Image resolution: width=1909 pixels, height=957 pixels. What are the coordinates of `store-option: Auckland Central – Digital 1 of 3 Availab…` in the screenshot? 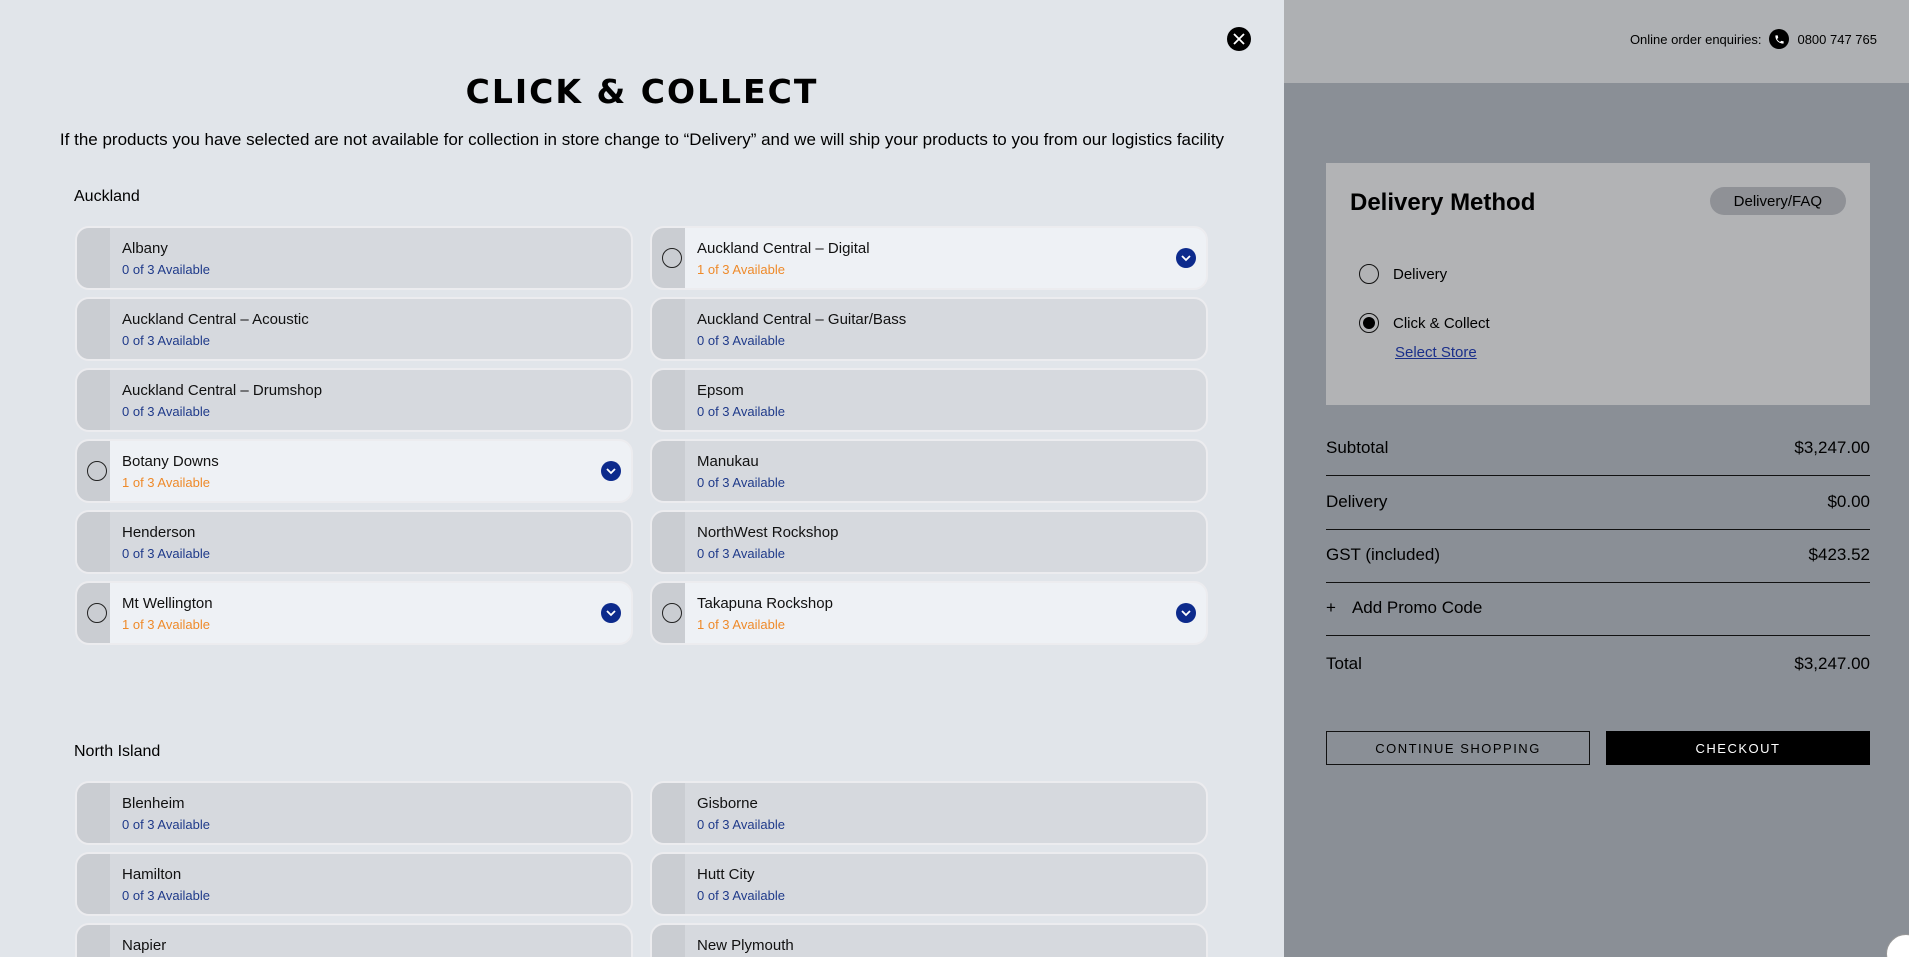 It's located at (929, 258).